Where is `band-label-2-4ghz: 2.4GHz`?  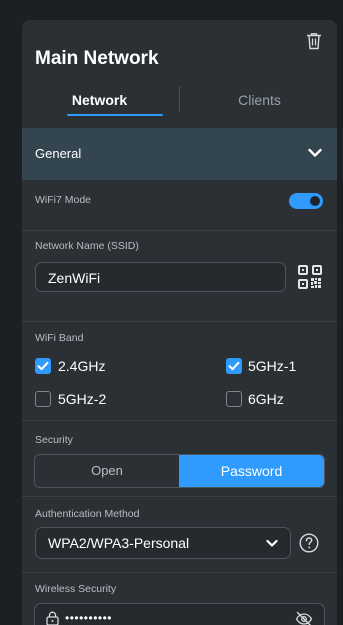
band-label-2-4ghz: 2.4GHz is located at coordinates (82, 366).